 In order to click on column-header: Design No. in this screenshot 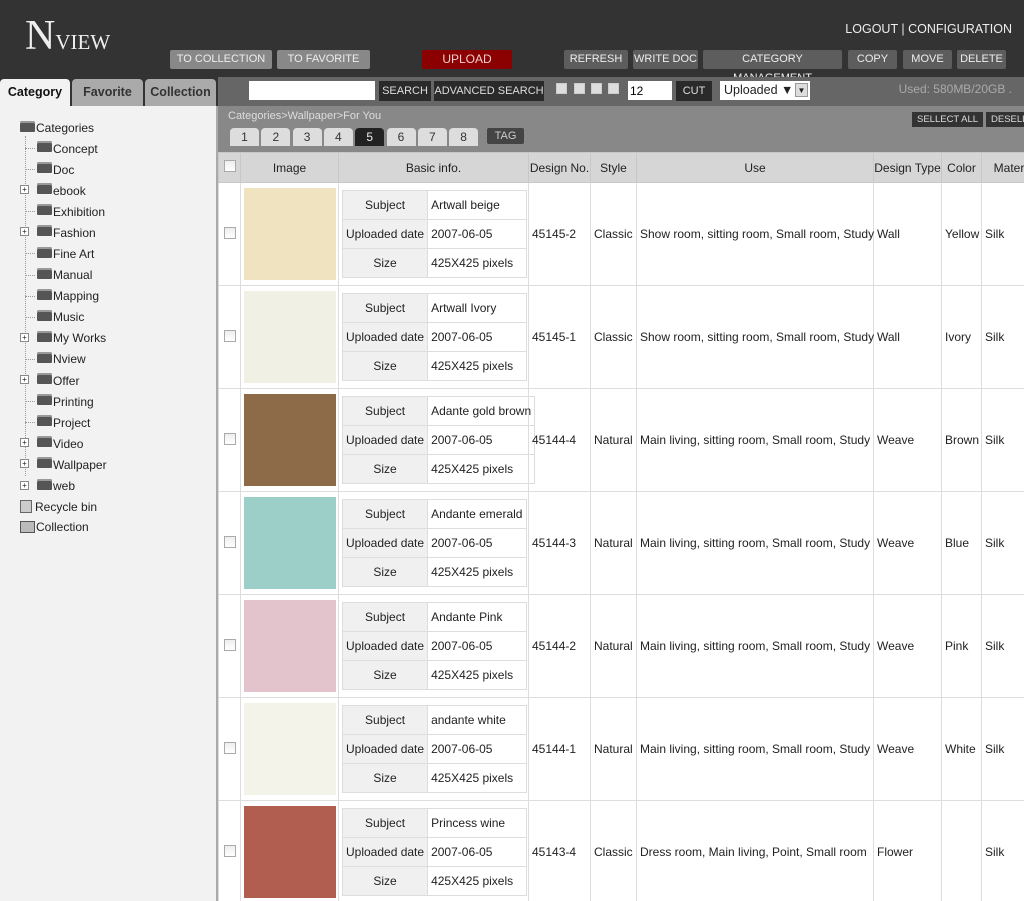, I will do `click(559, 167)`.